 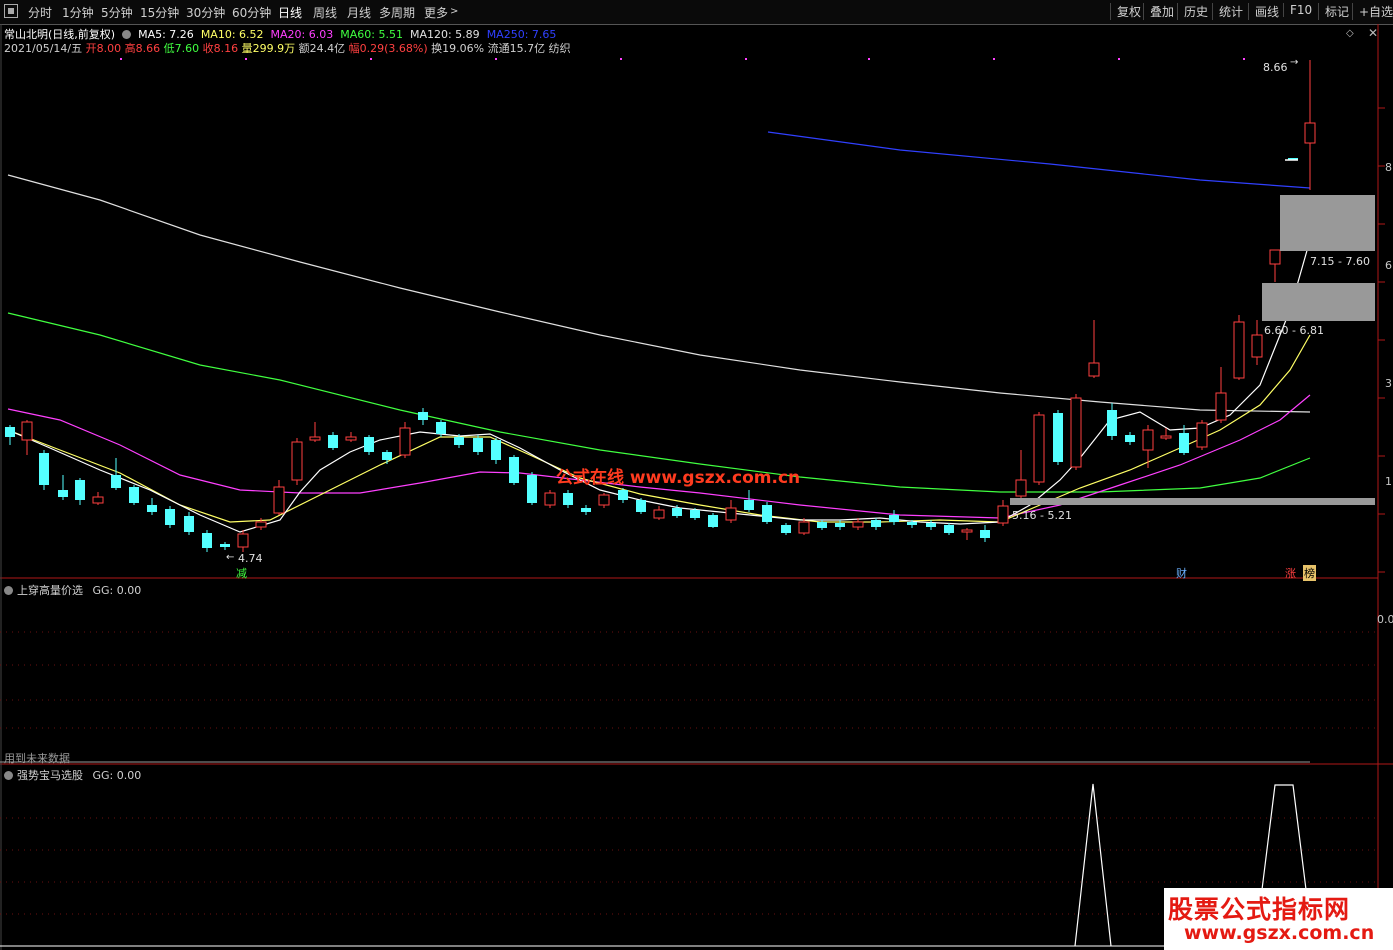 What do you see at coordinates (1259, 909) in the screenshot?
I see `brand-title: 股票公式指标网` at bounding box center [1259, 909].